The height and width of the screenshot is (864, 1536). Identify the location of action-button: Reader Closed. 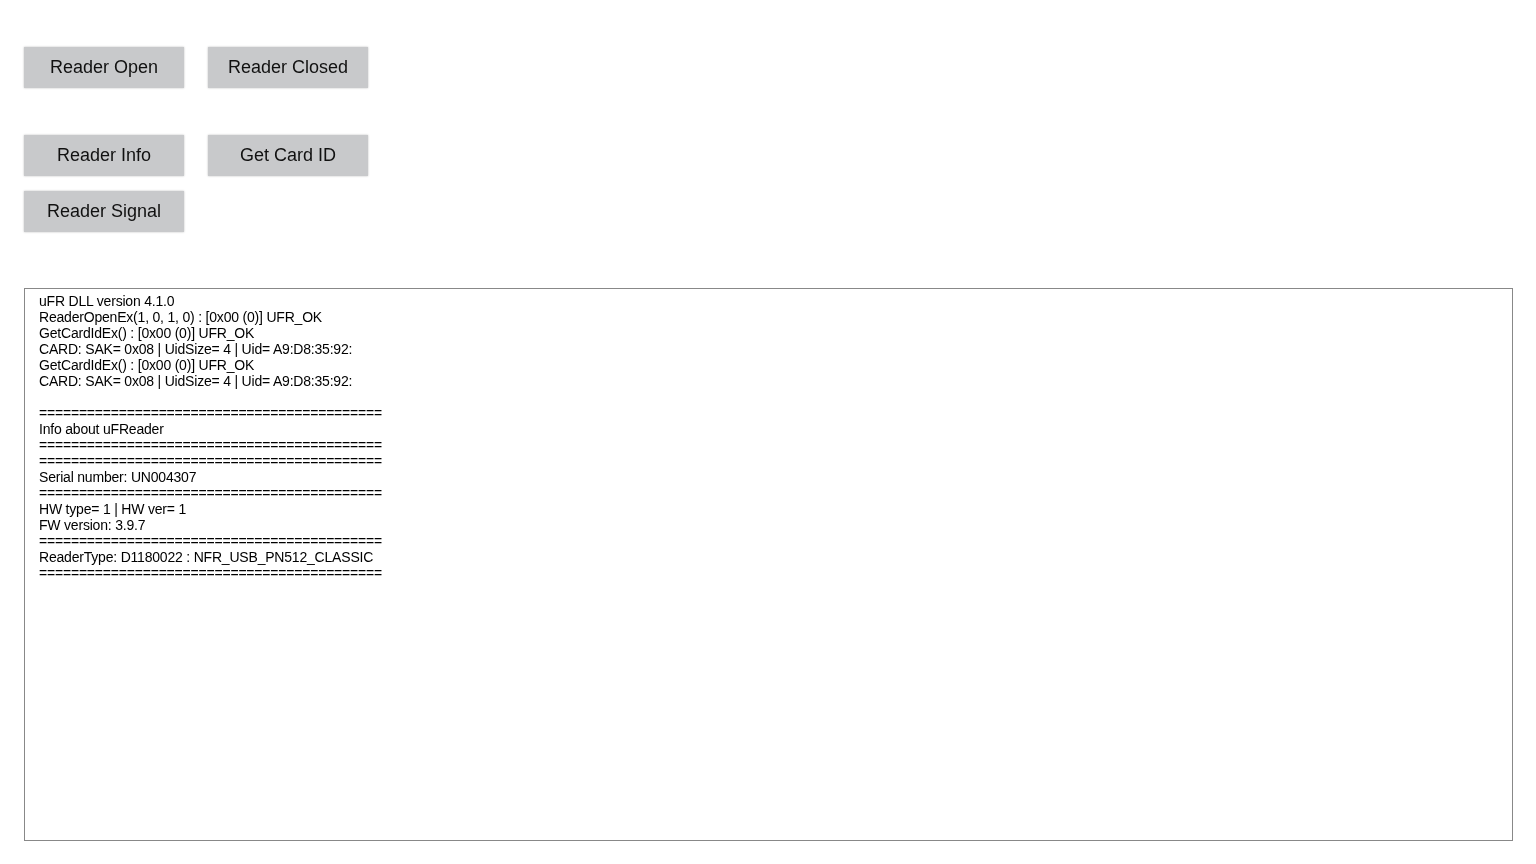
(288, 67).